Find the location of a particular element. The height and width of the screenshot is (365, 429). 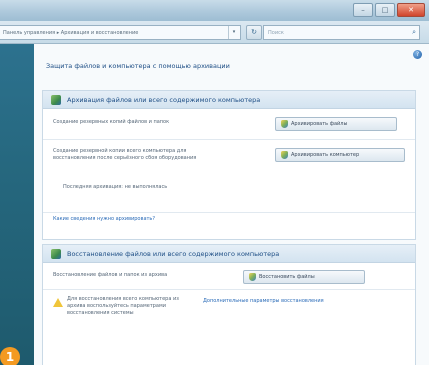

restore-files-button: Восстановить файлы is located at coordinates (304, 277).